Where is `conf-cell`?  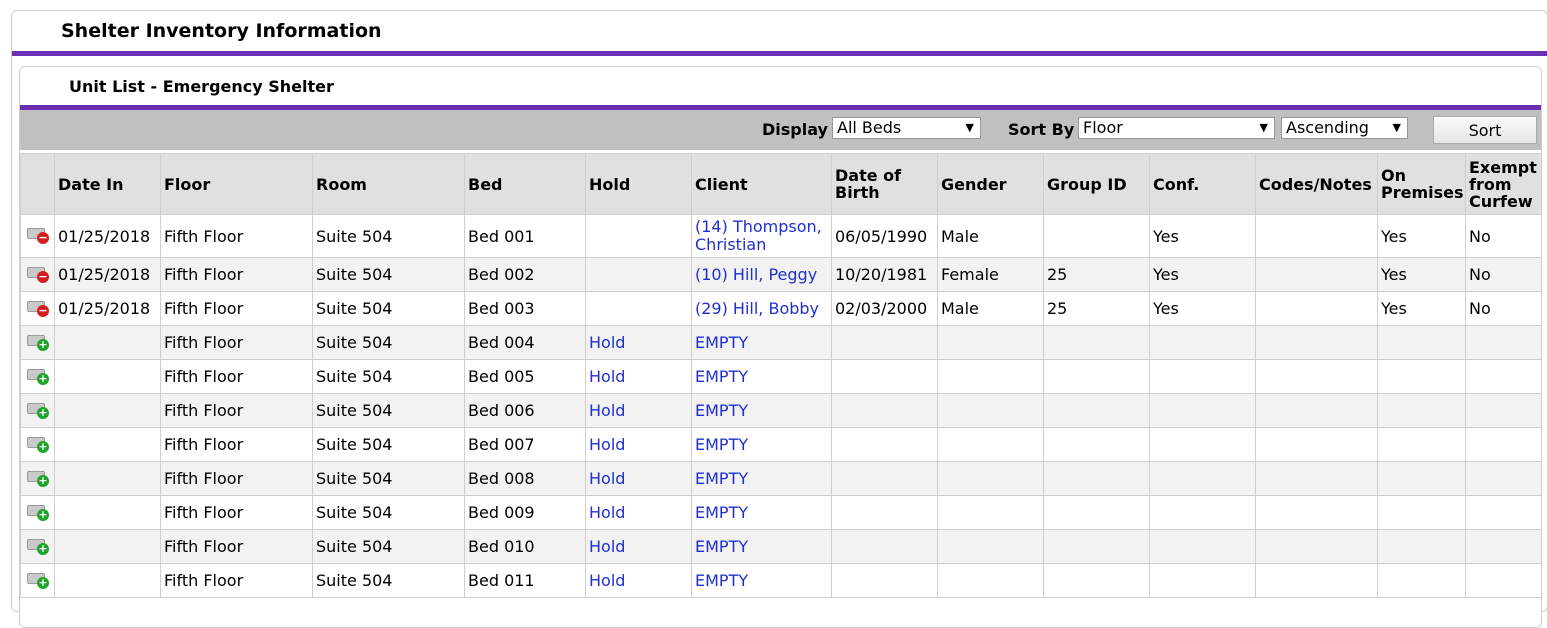
conf-cell is located at coordinates (1202, 376).